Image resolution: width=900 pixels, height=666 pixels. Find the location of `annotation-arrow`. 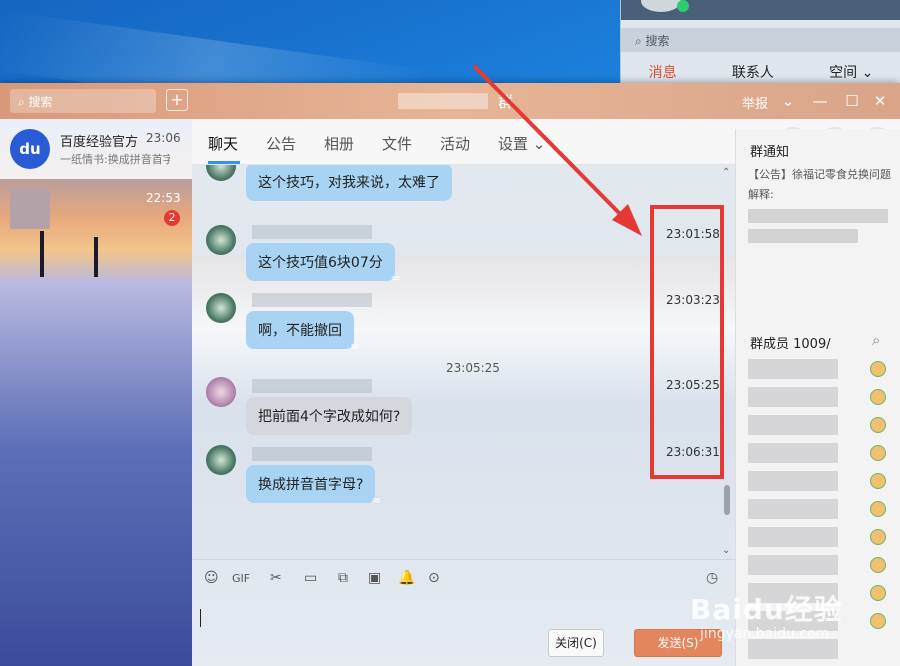

annotation-arrow is located at coordinates (557, 150).